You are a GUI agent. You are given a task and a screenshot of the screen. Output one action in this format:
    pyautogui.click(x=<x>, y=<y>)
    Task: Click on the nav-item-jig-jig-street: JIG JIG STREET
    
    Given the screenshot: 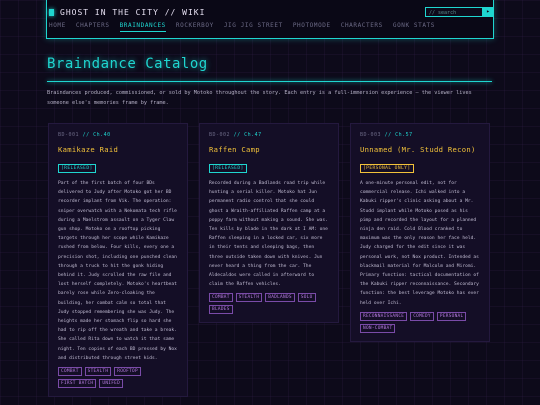 What is the action you would take?
    pyautogui.click(x=253, y=27)
    